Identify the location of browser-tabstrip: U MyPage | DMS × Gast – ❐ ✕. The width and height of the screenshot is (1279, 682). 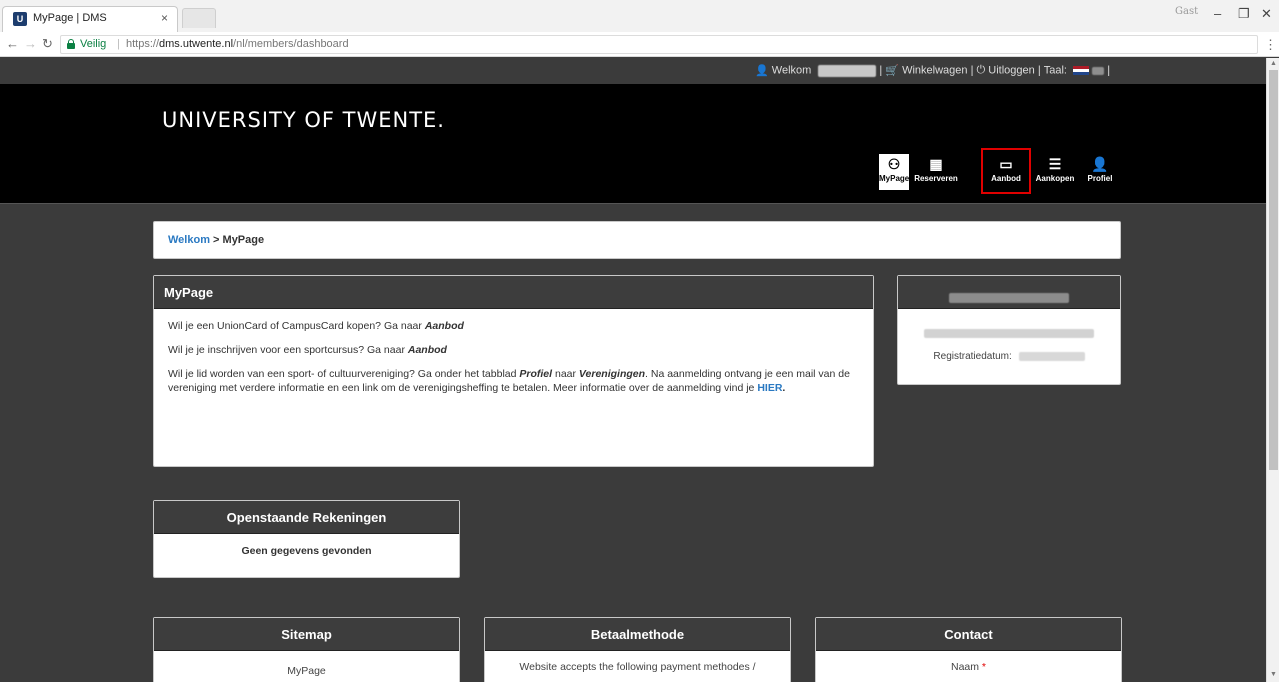
(639, 16).